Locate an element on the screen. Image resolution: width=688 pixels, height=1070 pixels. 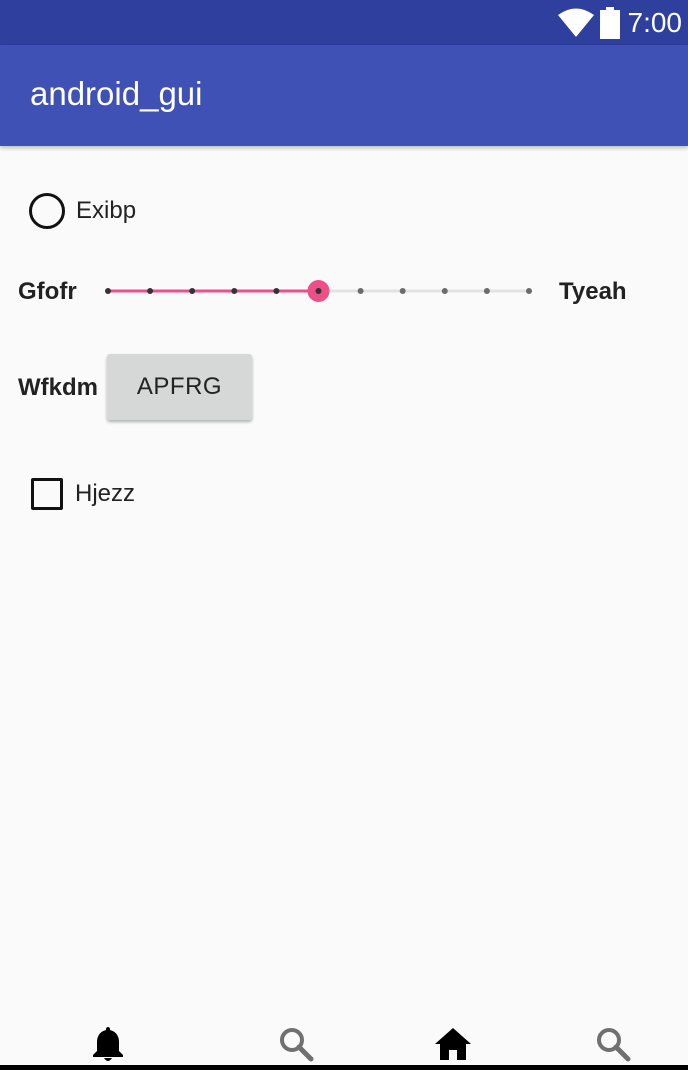
navigation-edge is located at coordinates (344, 1067).